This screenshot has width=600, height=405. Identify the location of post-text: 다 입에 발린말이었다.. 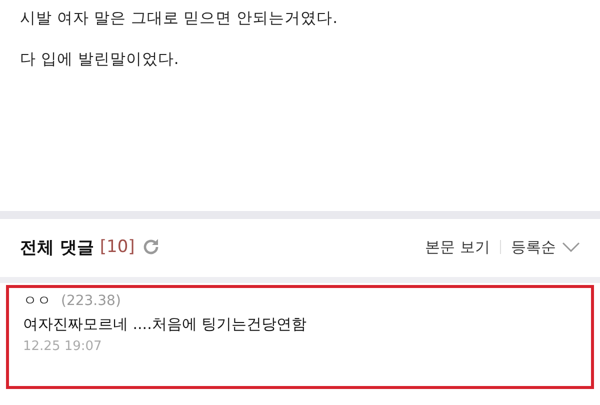
(100, 59).